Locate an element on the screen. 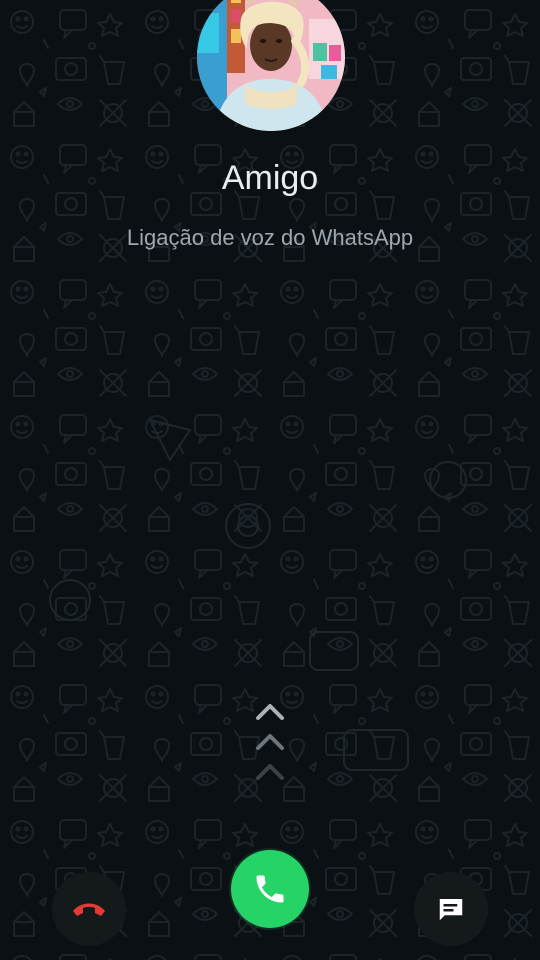 This screenshot has height=960, width=540. caller-name: Amigo is located at coordinates (270, 178).